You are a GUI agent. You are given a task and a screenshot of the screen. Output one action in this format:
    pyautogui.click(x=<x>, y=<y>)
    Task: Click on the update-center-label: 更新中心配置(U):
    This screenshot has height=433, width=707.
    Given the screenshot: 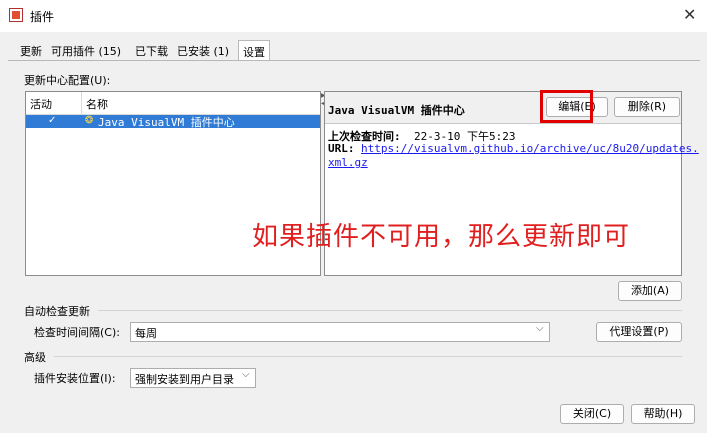 What is the action you would take?
    pyautogui.click(x=67, y=80)
    